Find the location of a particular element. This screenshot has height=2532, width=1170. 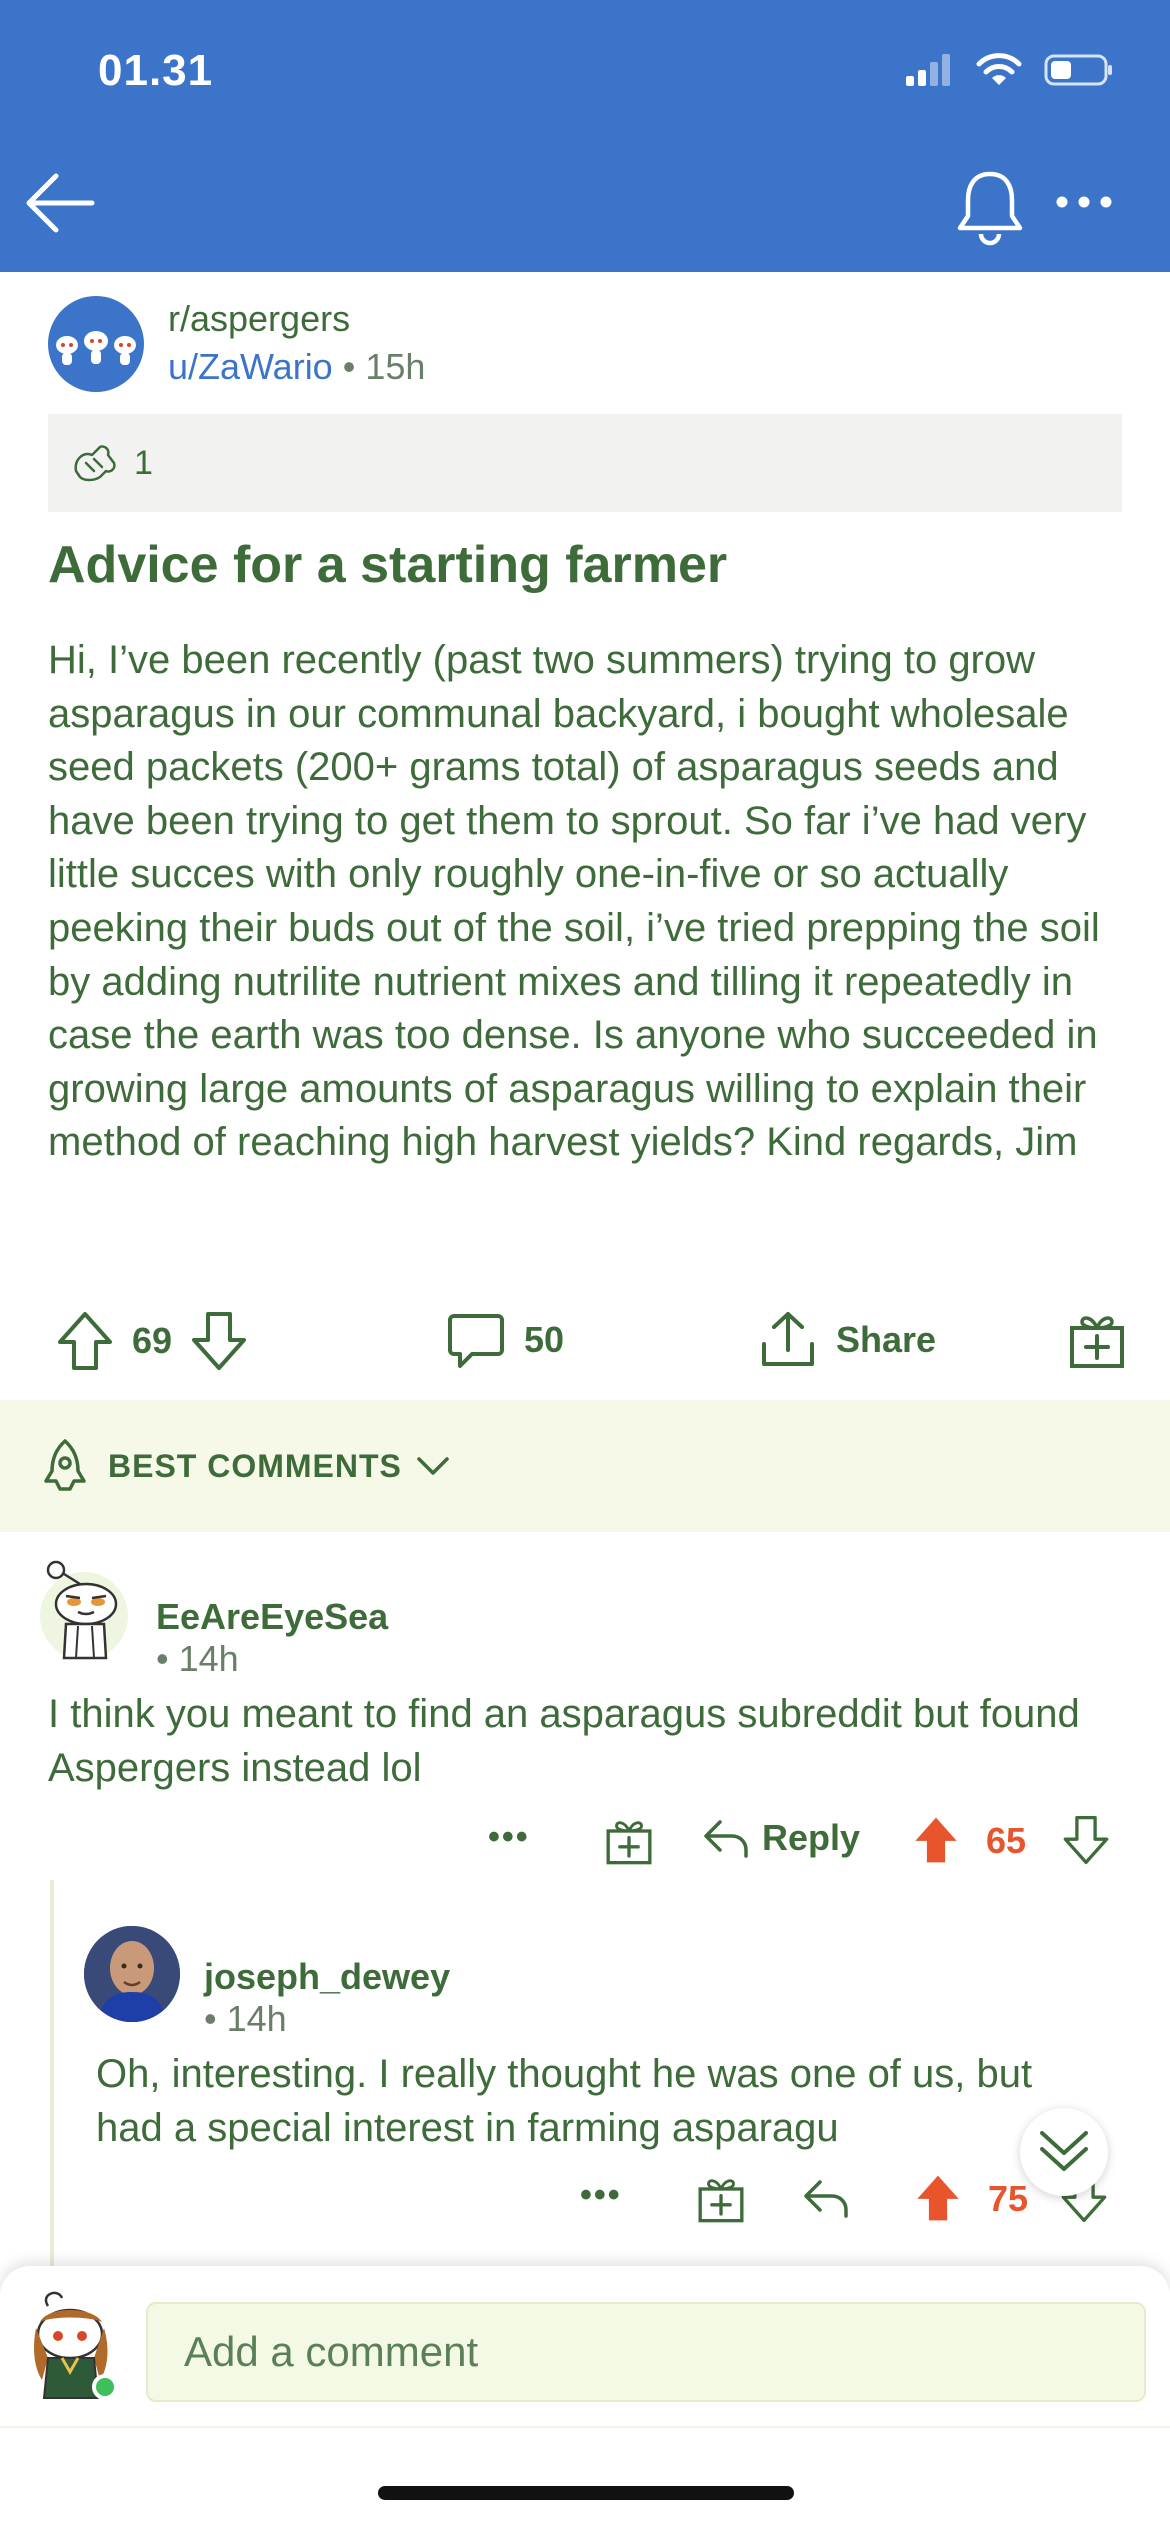

comment-author-line: joseph_dewey • 14h is located at coordinates (327, 1998).